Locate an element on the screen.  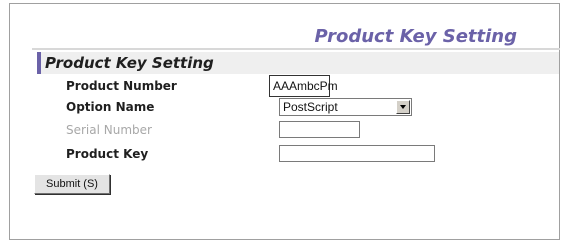
serial-number-label: Serial Number is located at coordinates (109, 130).